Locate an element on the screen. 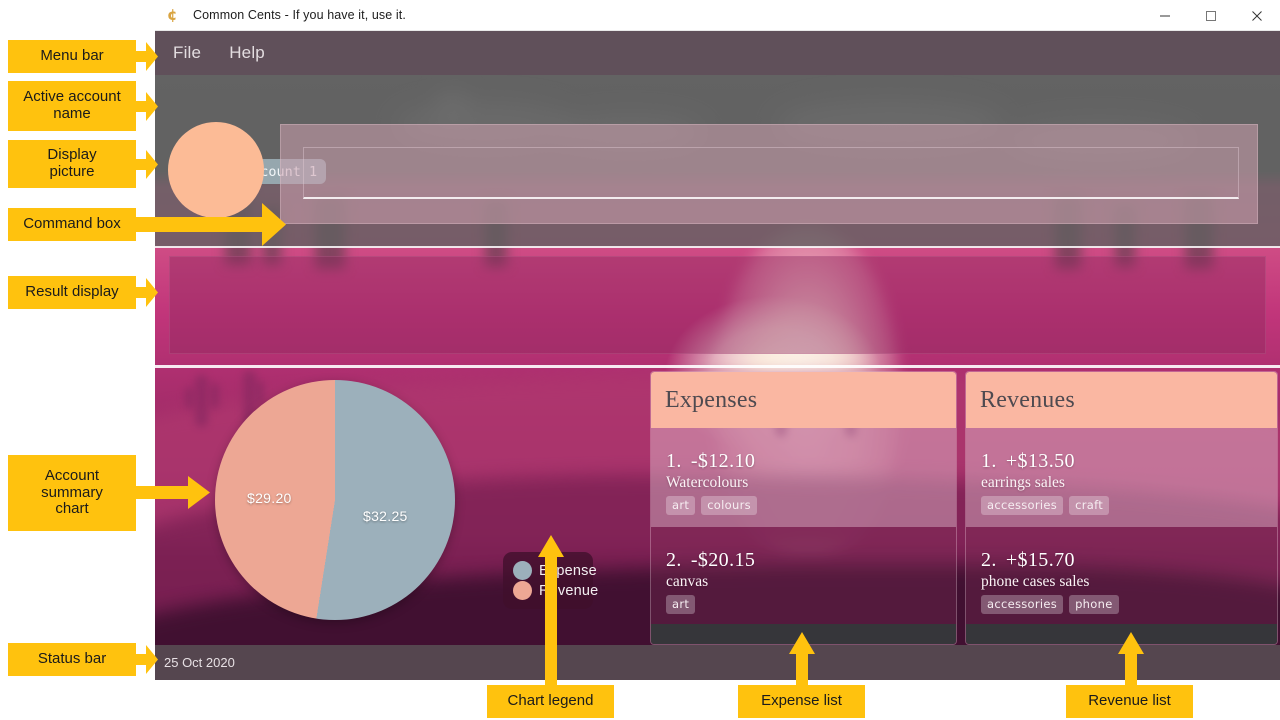 This screenshot has height=720, width=1280. annotation-arrow-account-summary-chart is located at coordinates (172, 492).